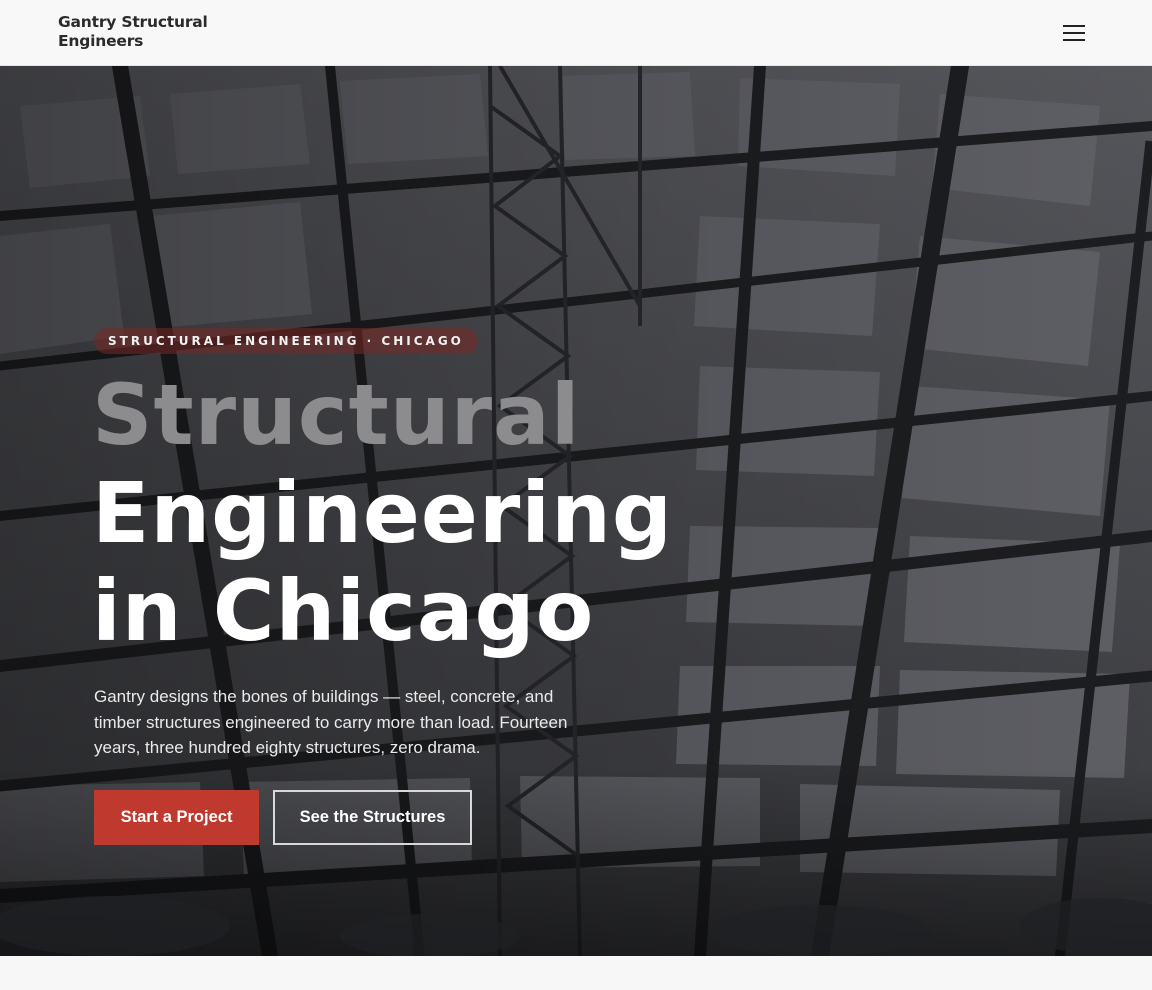  What do you see at coordinates (133, 22) in the screenshot?
I see `logo-line-1: Gantry Structural` at bounding box center [133, 22].